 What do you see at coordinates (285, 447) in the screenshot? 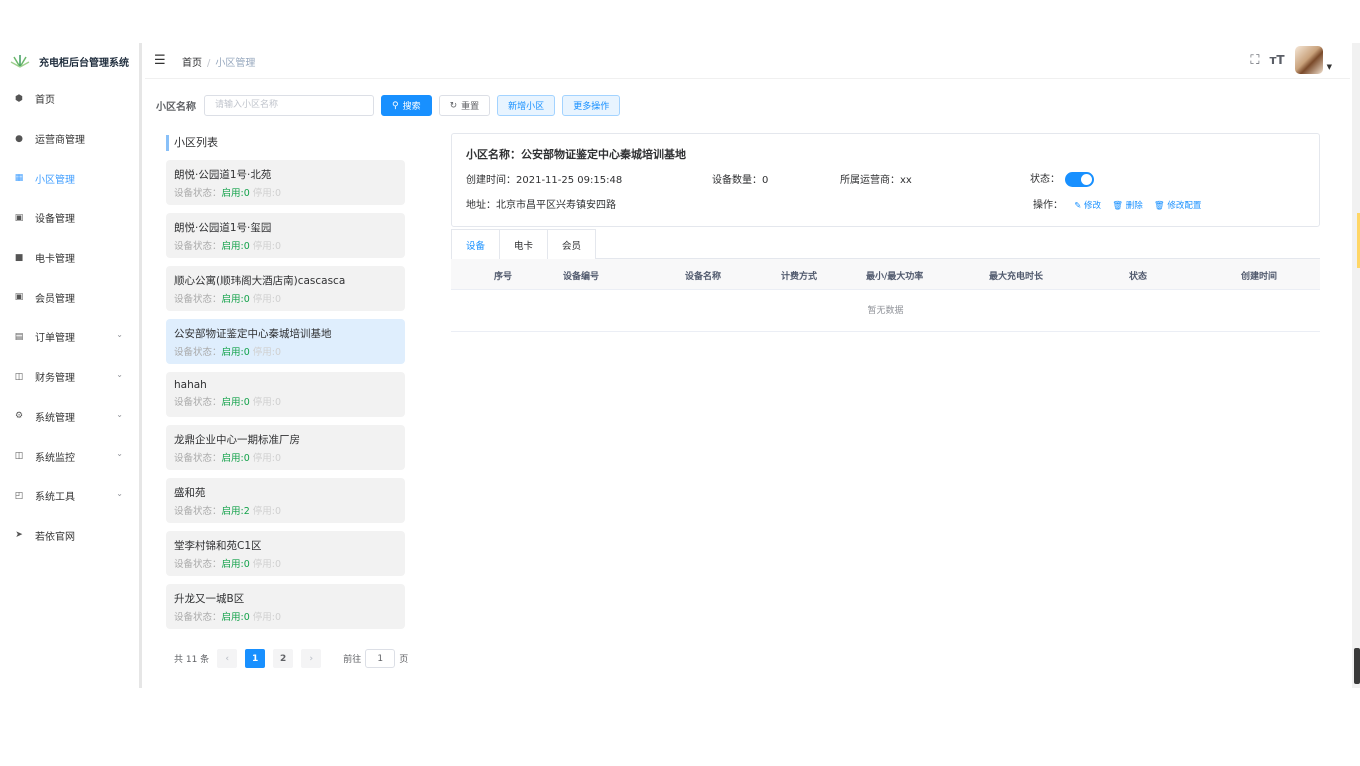
I see `community-card: 龙鼎企业中心一期标准厂房 设备状态：启用:0 停用:0` at bounding box center [285, 447].